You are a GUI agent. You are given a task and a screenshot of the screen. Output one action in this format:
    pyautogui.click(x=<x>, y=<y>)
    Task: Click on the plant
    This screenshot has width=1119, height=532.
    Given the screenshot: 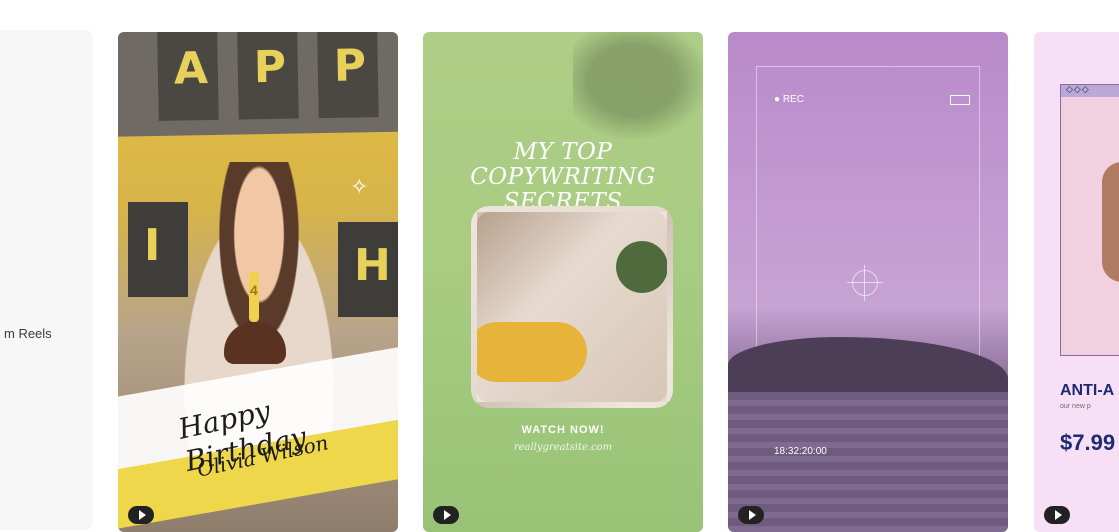 What is the action you would take?
    pyautogui.click(x=637, y=267)
    